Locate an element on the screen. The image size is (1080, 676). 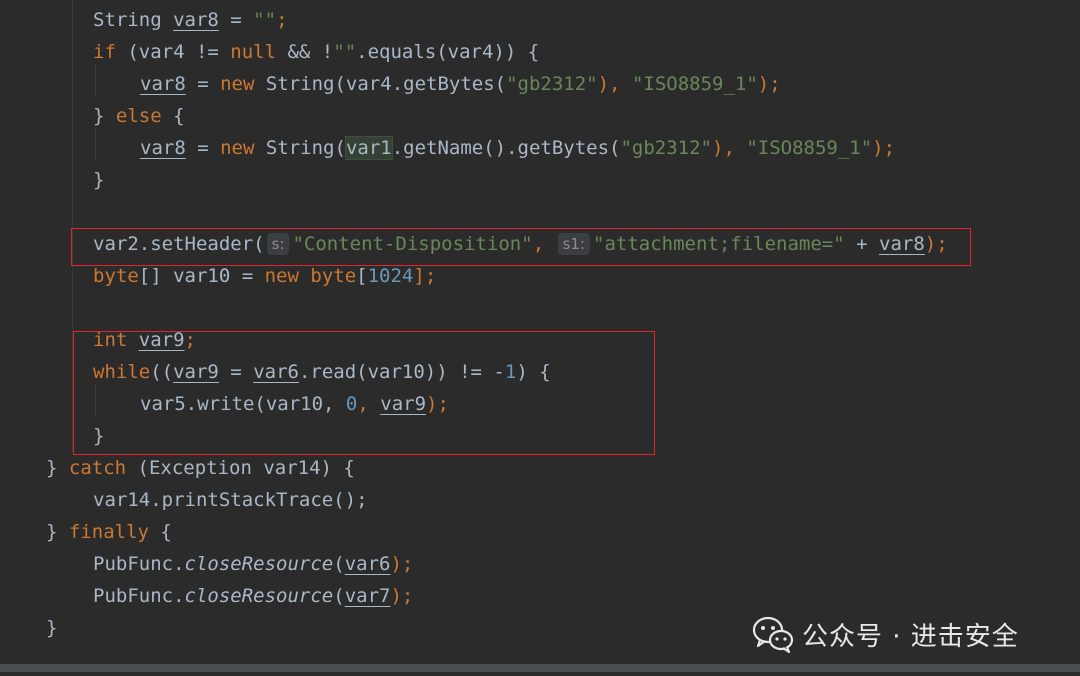
code-token: var1 is located at coordinates (368, 148).